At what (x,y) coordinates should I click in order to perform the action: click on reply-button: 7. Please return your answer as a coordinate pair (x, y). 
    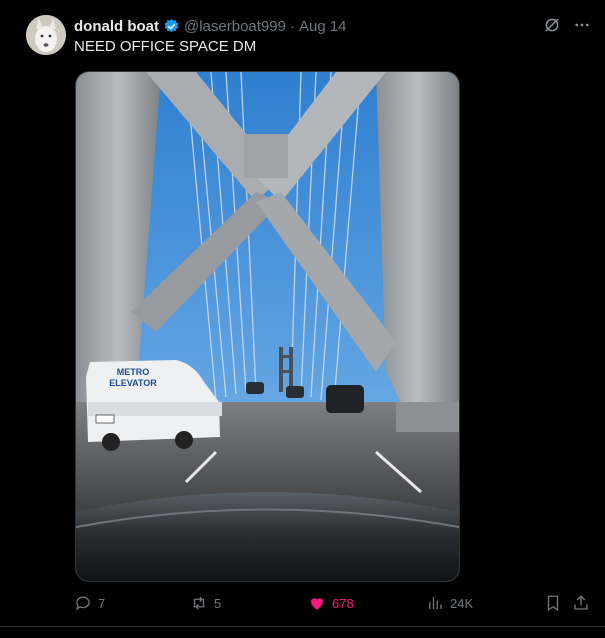
    Looking at the image, I should click on (89, 603).